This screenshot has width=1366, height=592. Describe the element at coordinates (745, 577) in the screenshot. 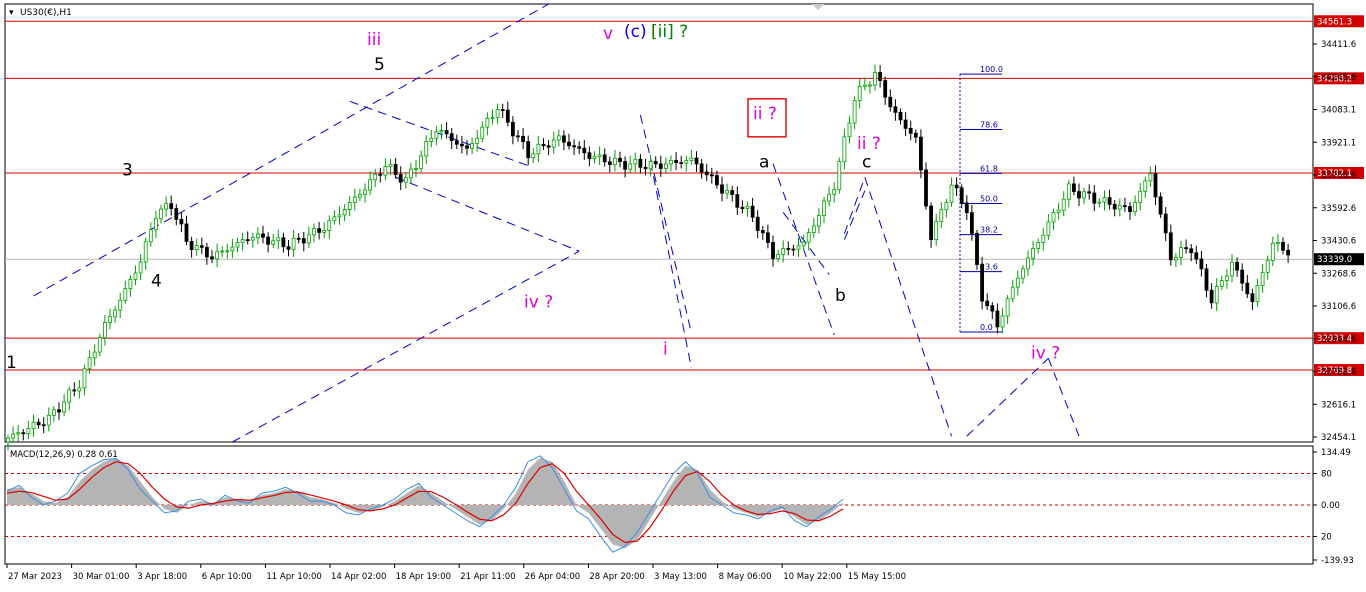

I see `time-axis-label: 8 May 06:00` at that location.